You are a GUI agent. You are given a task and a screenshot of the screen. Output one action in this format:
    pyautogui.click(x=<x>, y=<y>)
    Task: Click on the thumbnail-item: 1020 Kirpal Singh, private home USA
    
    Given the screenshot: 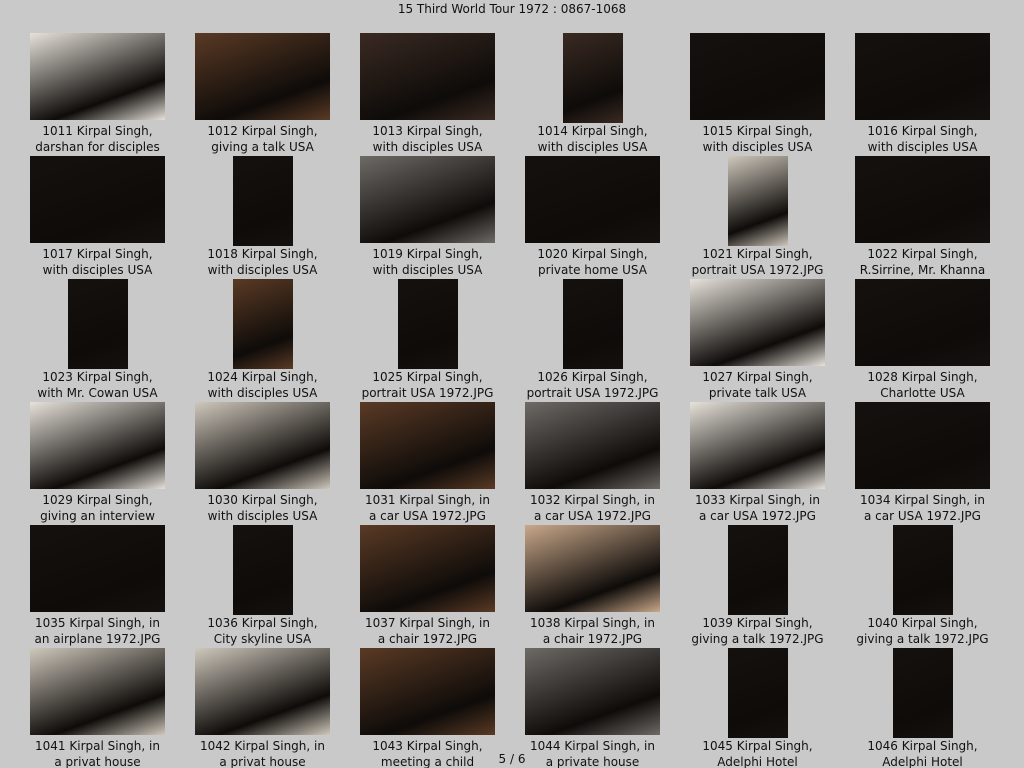 What is the action you would take?
    pyautogui.click(x=592, y=217)
    